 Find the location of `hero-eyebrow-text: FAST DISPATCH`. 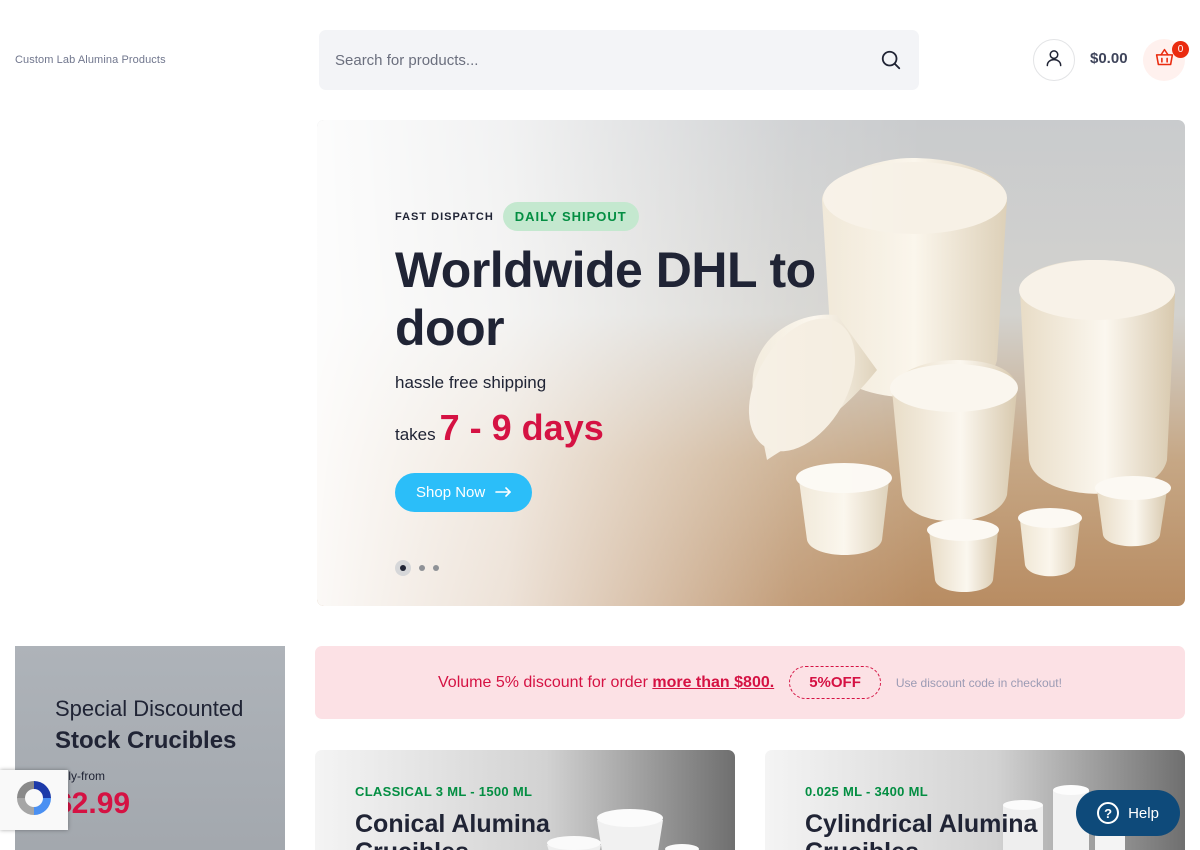

hero-eyebrow-text: FAST DISPATCH is located at coordinates (444, 216).